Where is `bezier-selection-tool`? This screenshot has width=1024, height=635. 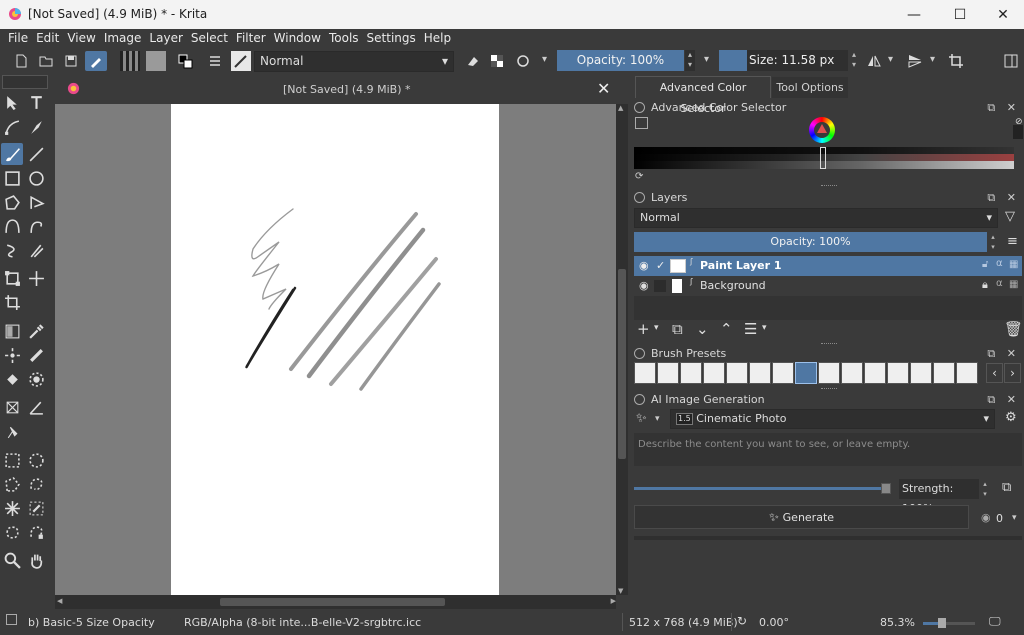
bezier-selection-tool is located at coordinates (12, 532).